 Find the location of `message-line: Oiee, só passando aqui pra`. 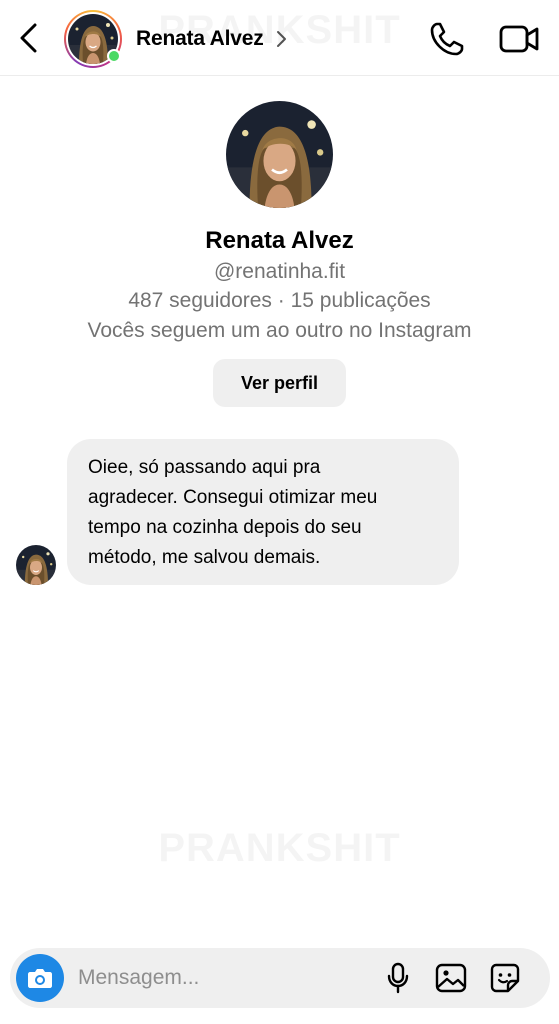

message-line: Oiee, só passando aqui pra is located at coordinates (204, 467).